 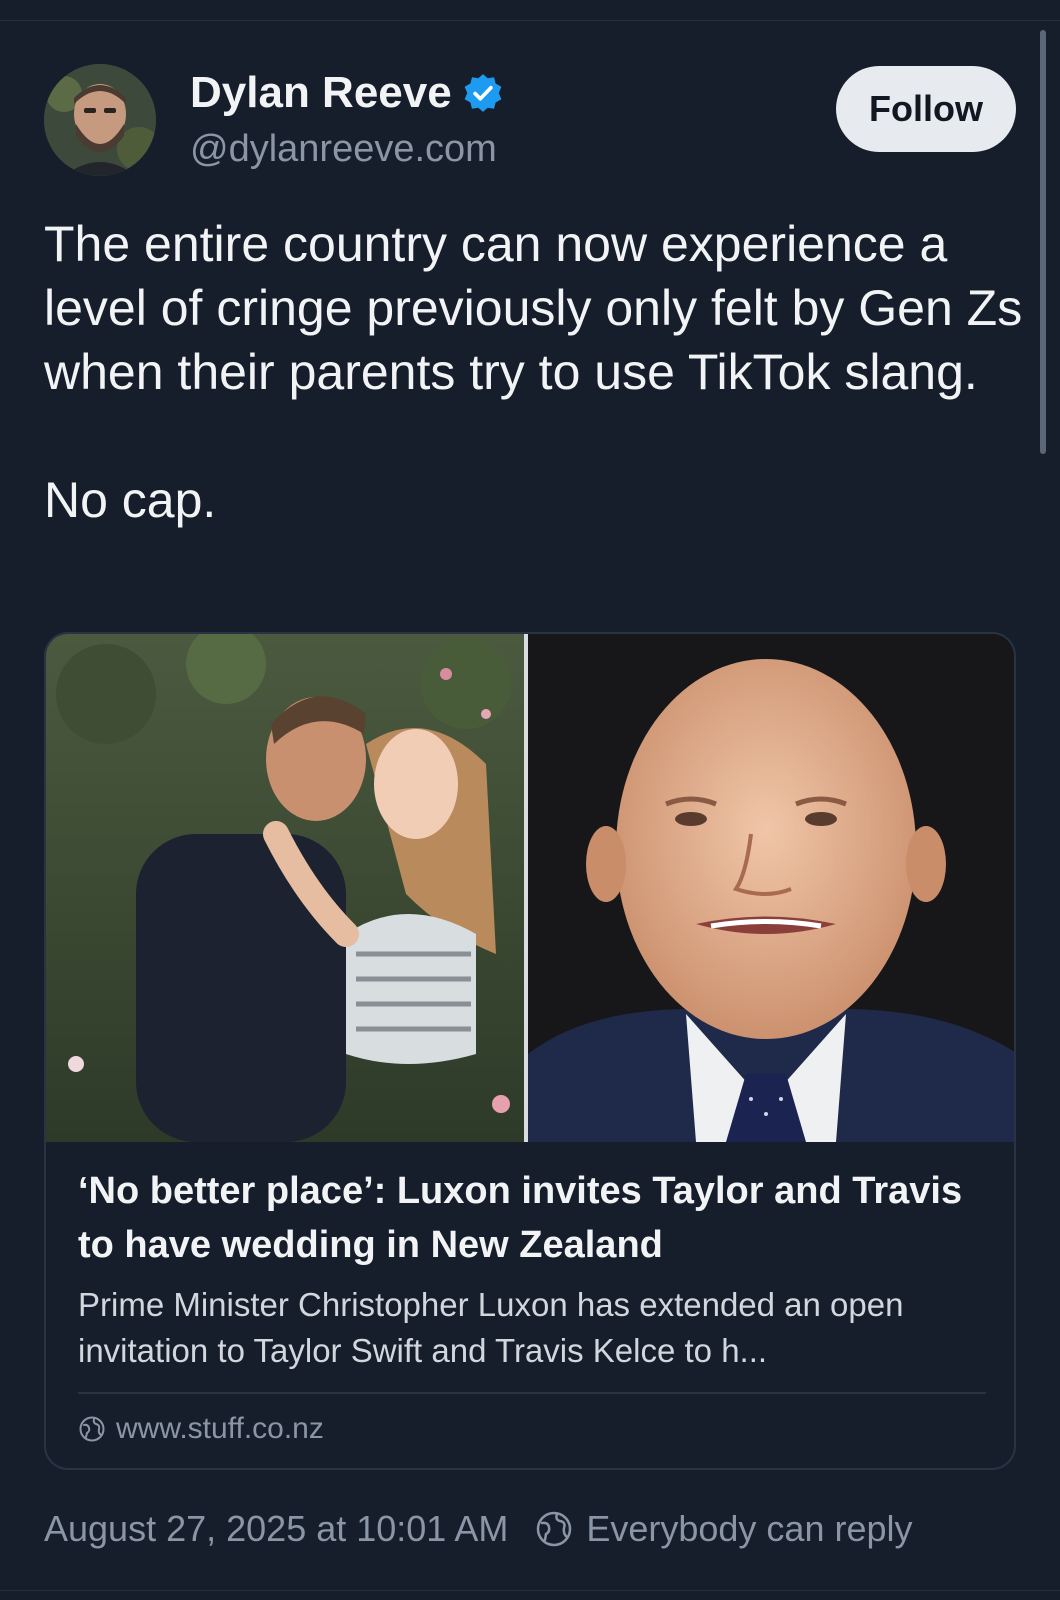 I want to click on scrollbar, so click(x=1043, y=242).